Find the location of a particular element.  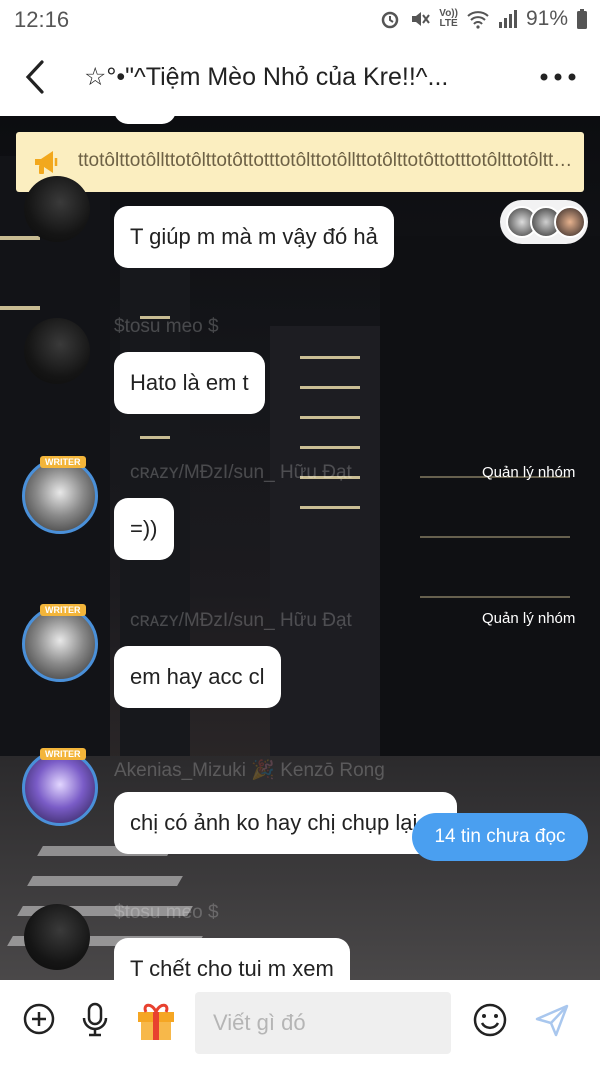

back-button is located at coordinates (38, 78).